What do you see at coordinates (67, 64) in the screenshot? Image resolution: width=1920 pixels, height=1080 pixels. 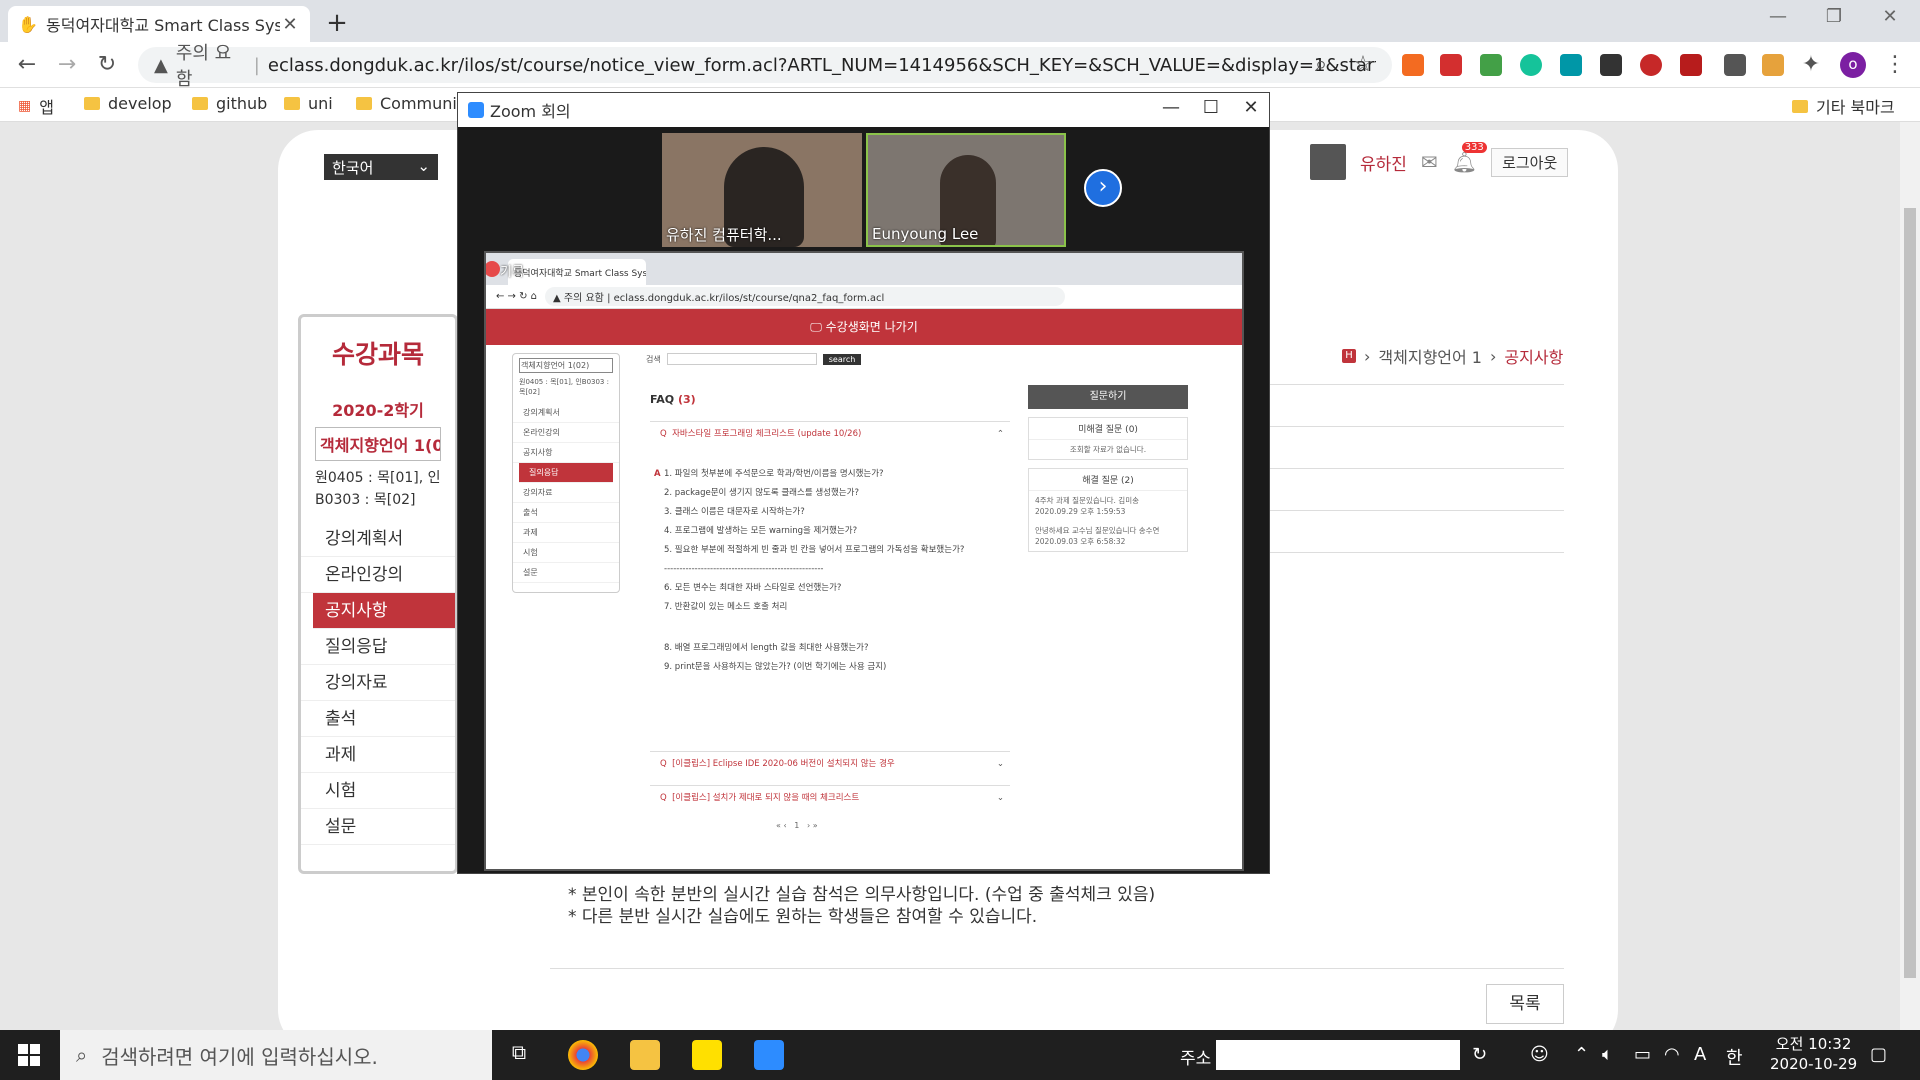 I see `forward-icon: →` at bounding box center [67, 64].